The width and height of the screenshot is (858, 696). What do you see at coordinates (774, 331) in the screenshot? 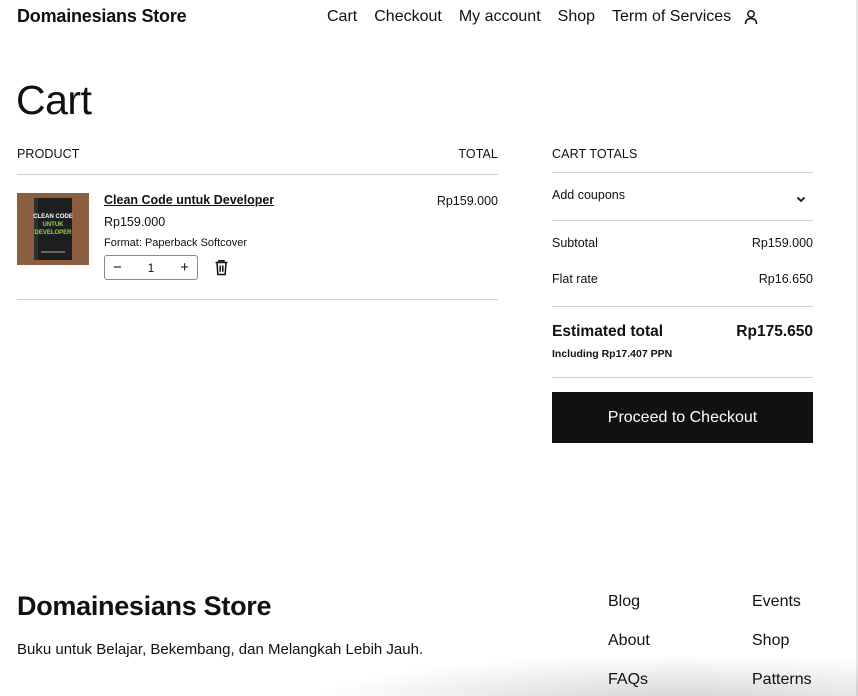
I see `estimated-total-value: Rp175.650` at bounding box center [774, 331].